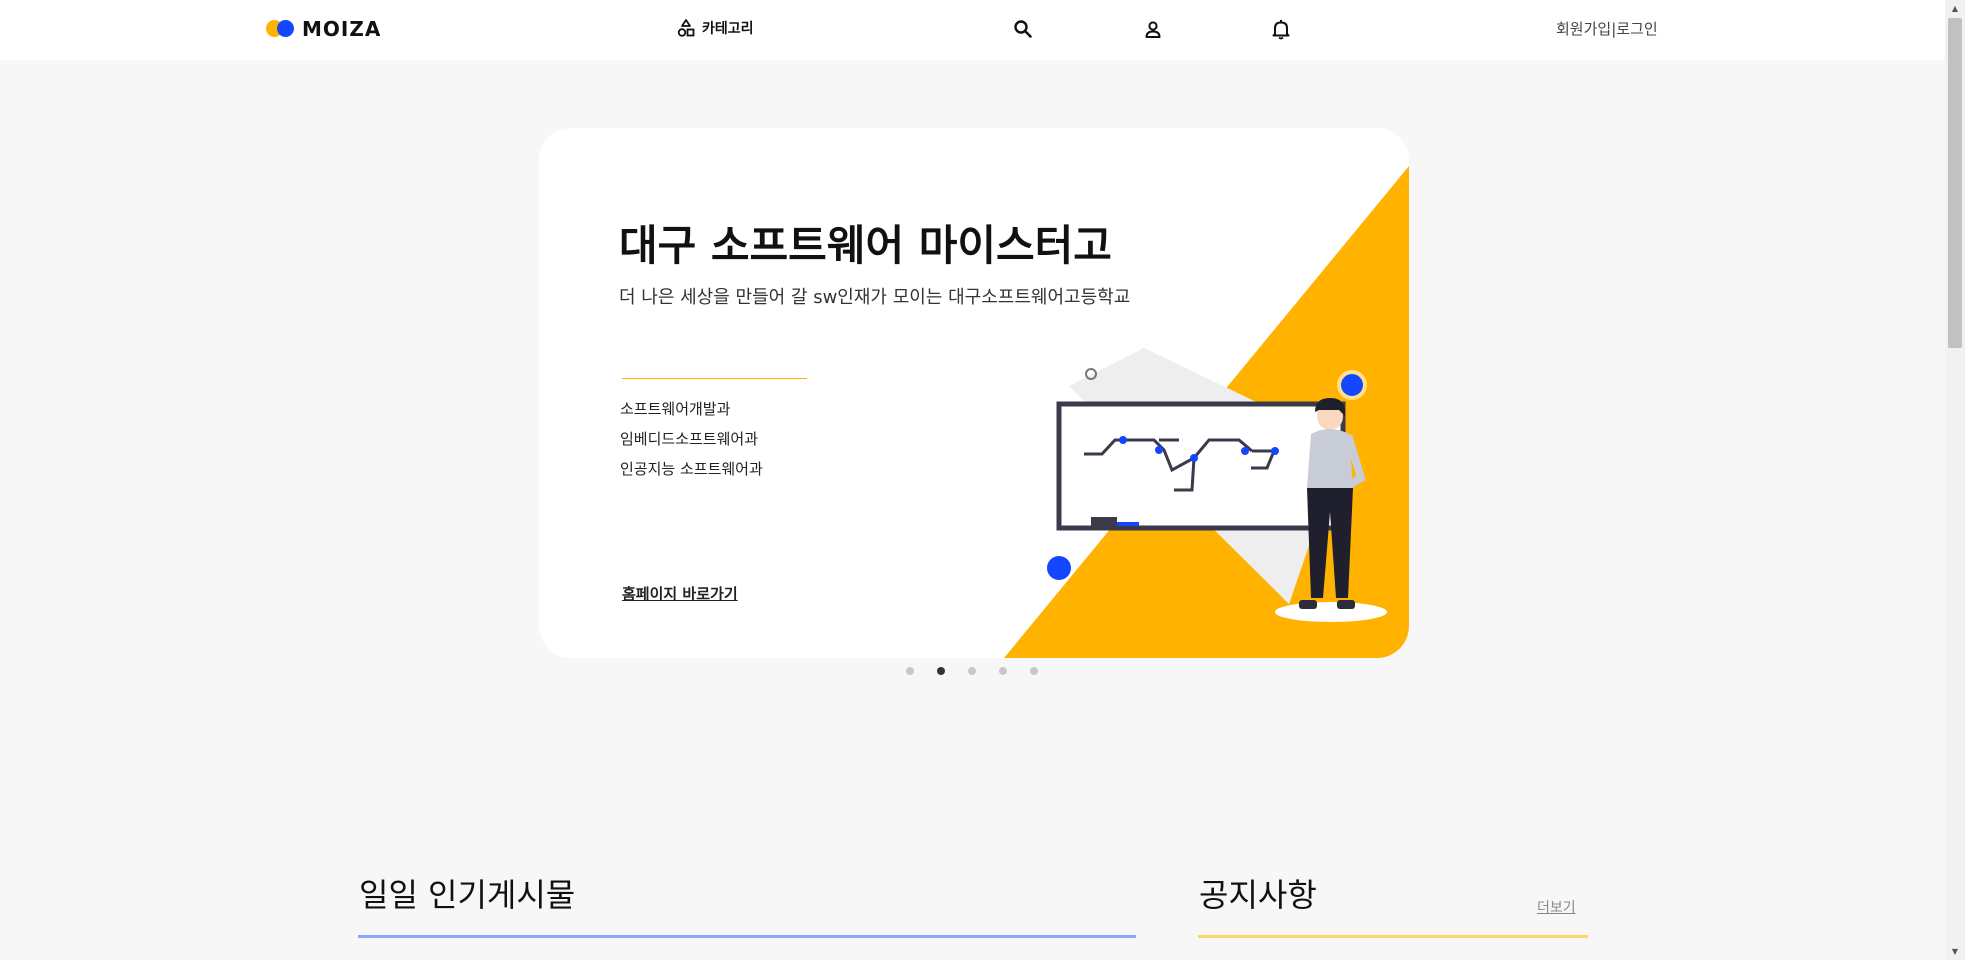  What do you see at coordinates (686, 28) in the screenshot?
I see `shapes-icon` at bounding box center [686, 28].